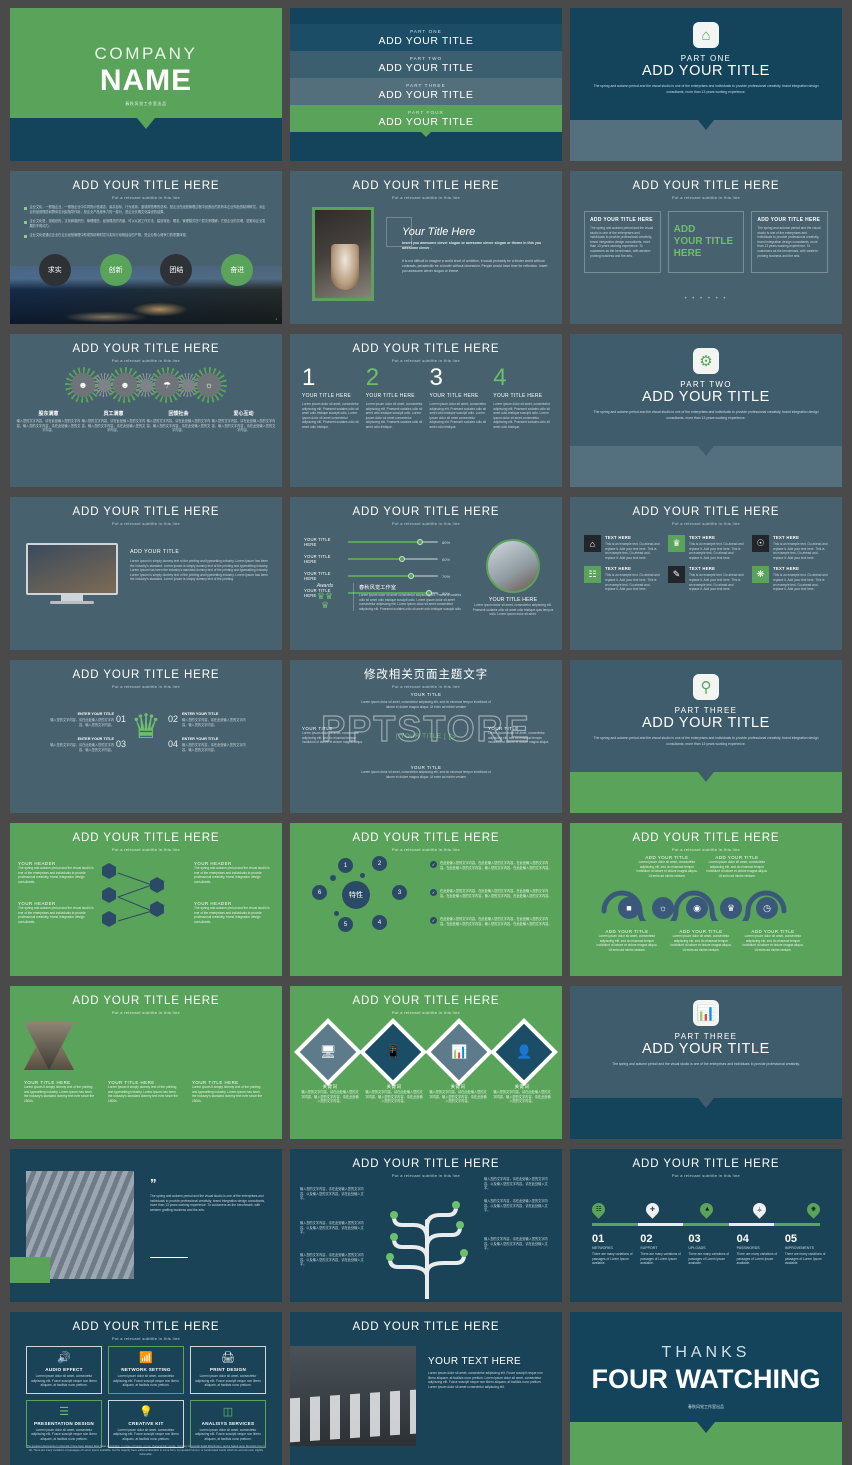 The width and height of the screenshot is (852, 1465). What do you see at coordinates (598, 1209) in the screenshot?
I see `network-icon: ☷` at bounding box center [598, 1209].